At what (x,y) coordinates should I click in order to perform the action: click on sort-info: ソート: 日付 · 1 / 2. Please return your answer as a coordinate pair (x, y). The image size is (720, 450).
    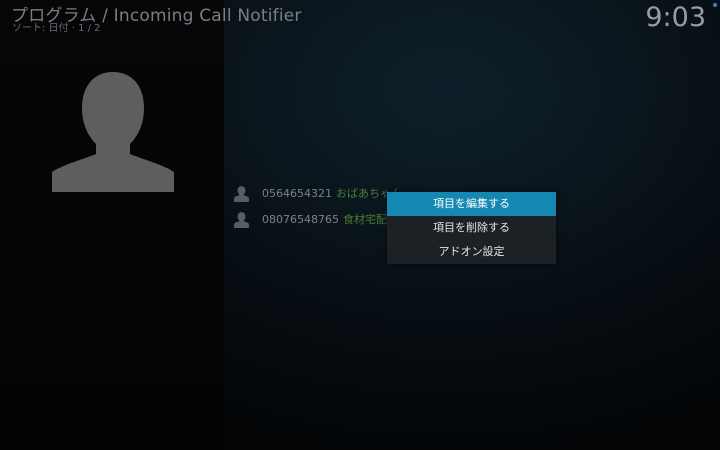
    Looking at the image, I should click on (56, 28).